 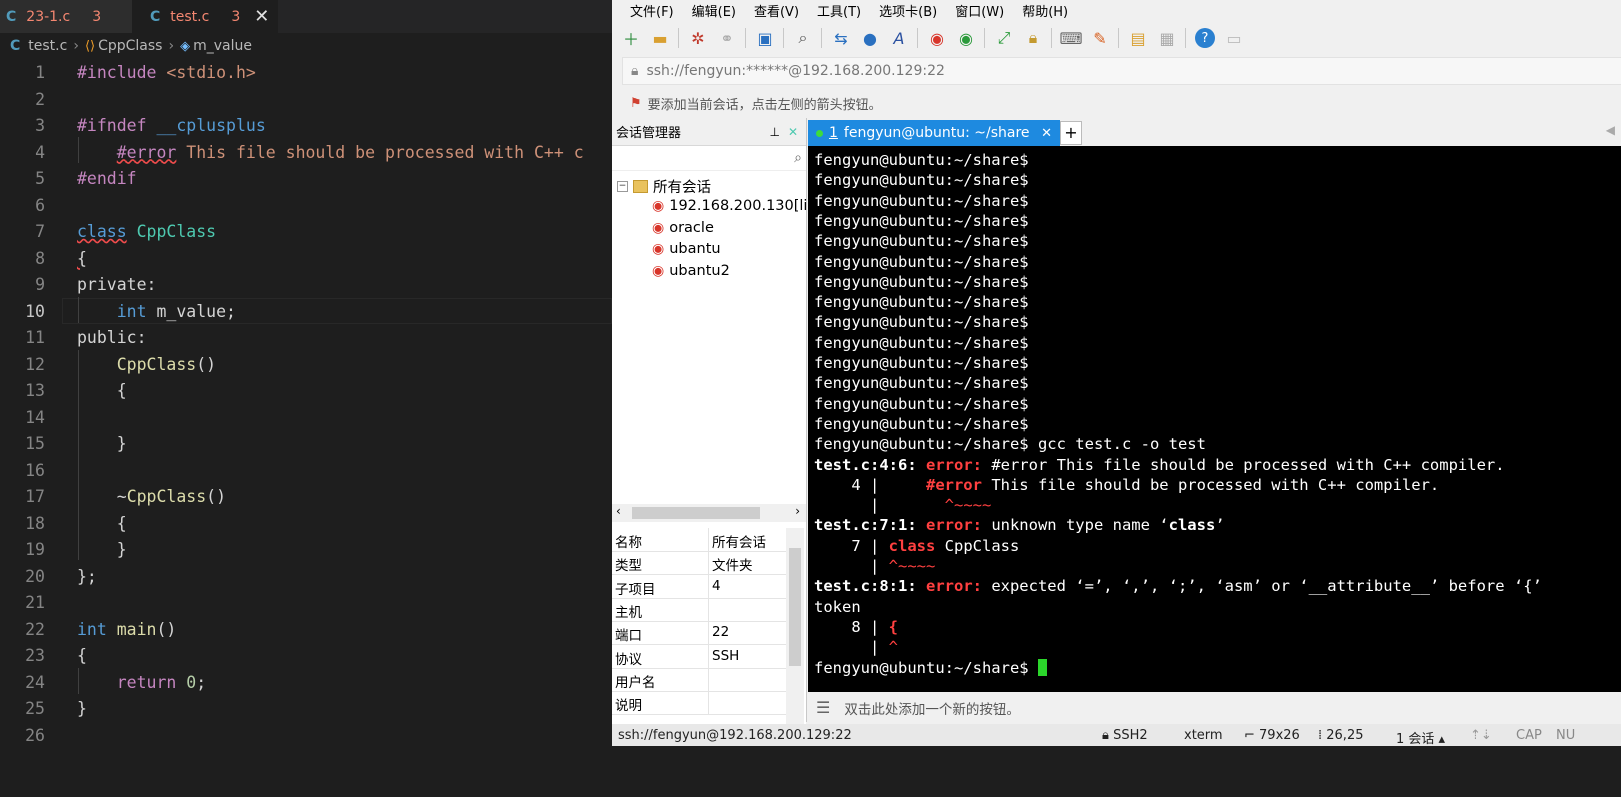 I want to click on menu-item: 工具(T), so click(x=839, y=10).